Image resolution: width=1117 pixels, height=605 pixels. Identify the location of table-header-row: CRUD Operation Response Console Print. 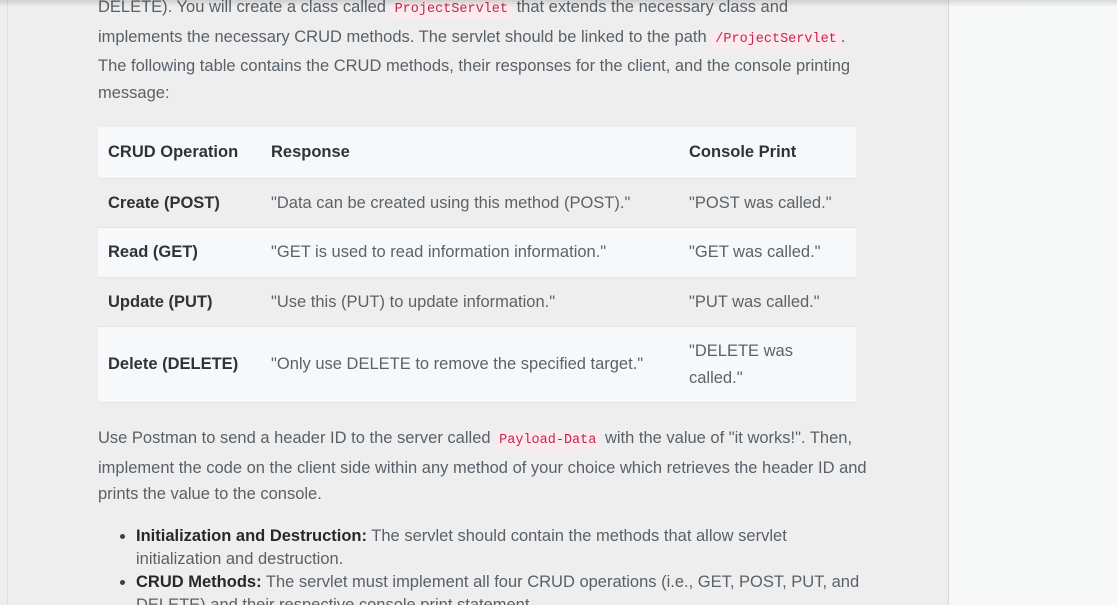
(477, 153).